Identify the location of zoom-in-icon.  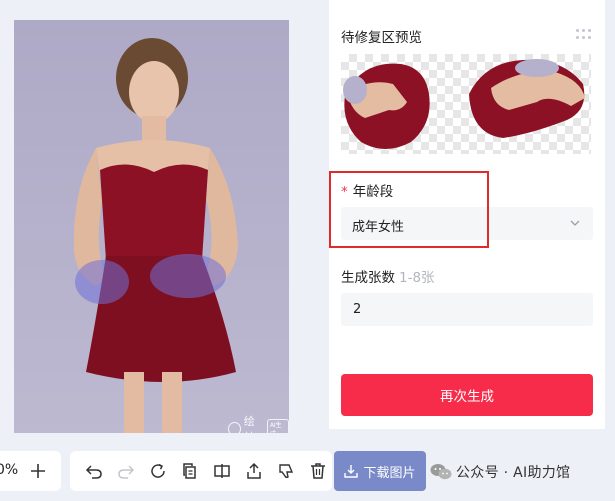
(38, 471).